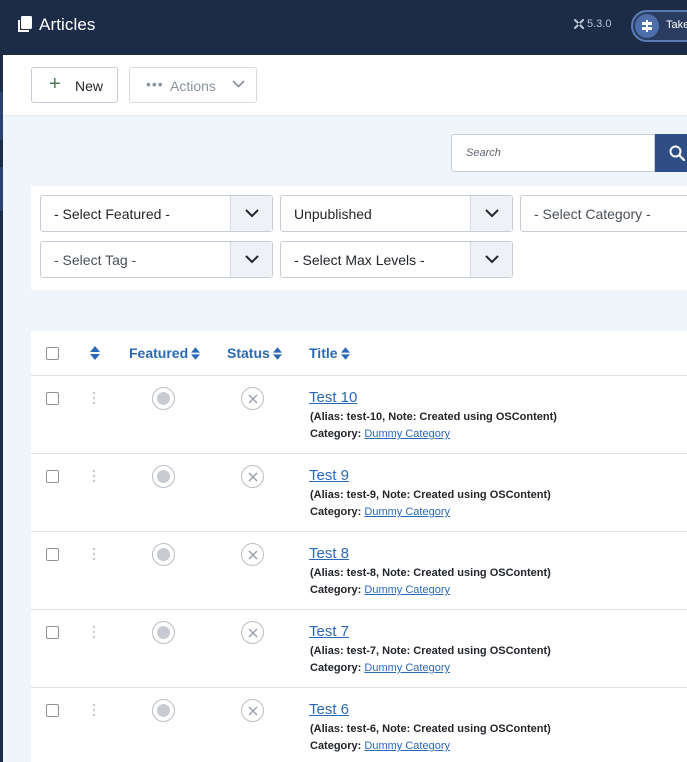 This screenshot has width=687, height=762. I want to click on featured-column-label: Featured, so click(159, 353).